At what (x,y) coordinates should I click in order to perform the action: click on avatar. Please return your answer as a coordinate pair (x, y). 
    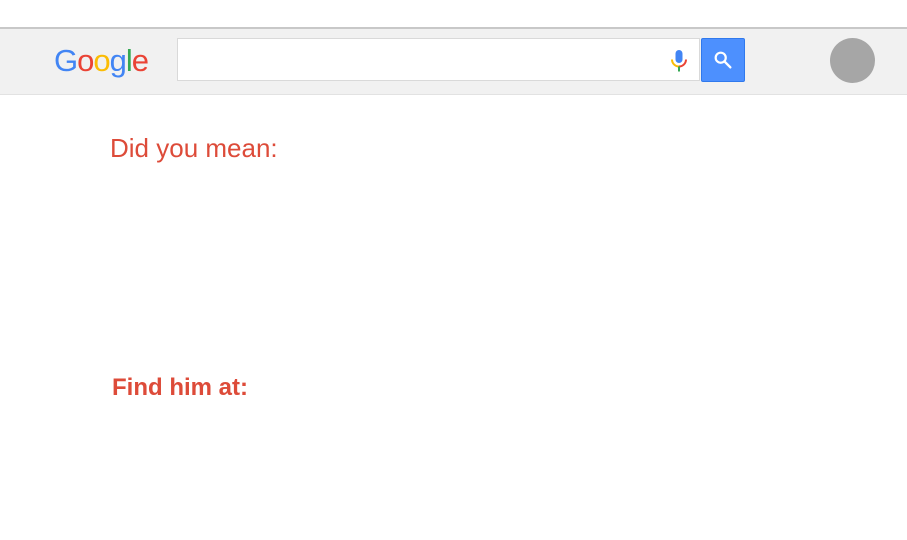
    Looking at the image, I should click on (852, 60).